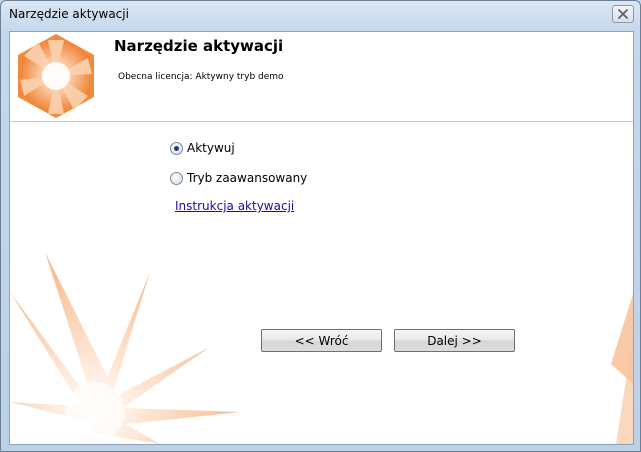 This screenshot has height=452, width=641. What do you see at coordinates (454, 340) in the screenshot?
I see `next-button: Dalej >>` at bounding box center [454, 340].